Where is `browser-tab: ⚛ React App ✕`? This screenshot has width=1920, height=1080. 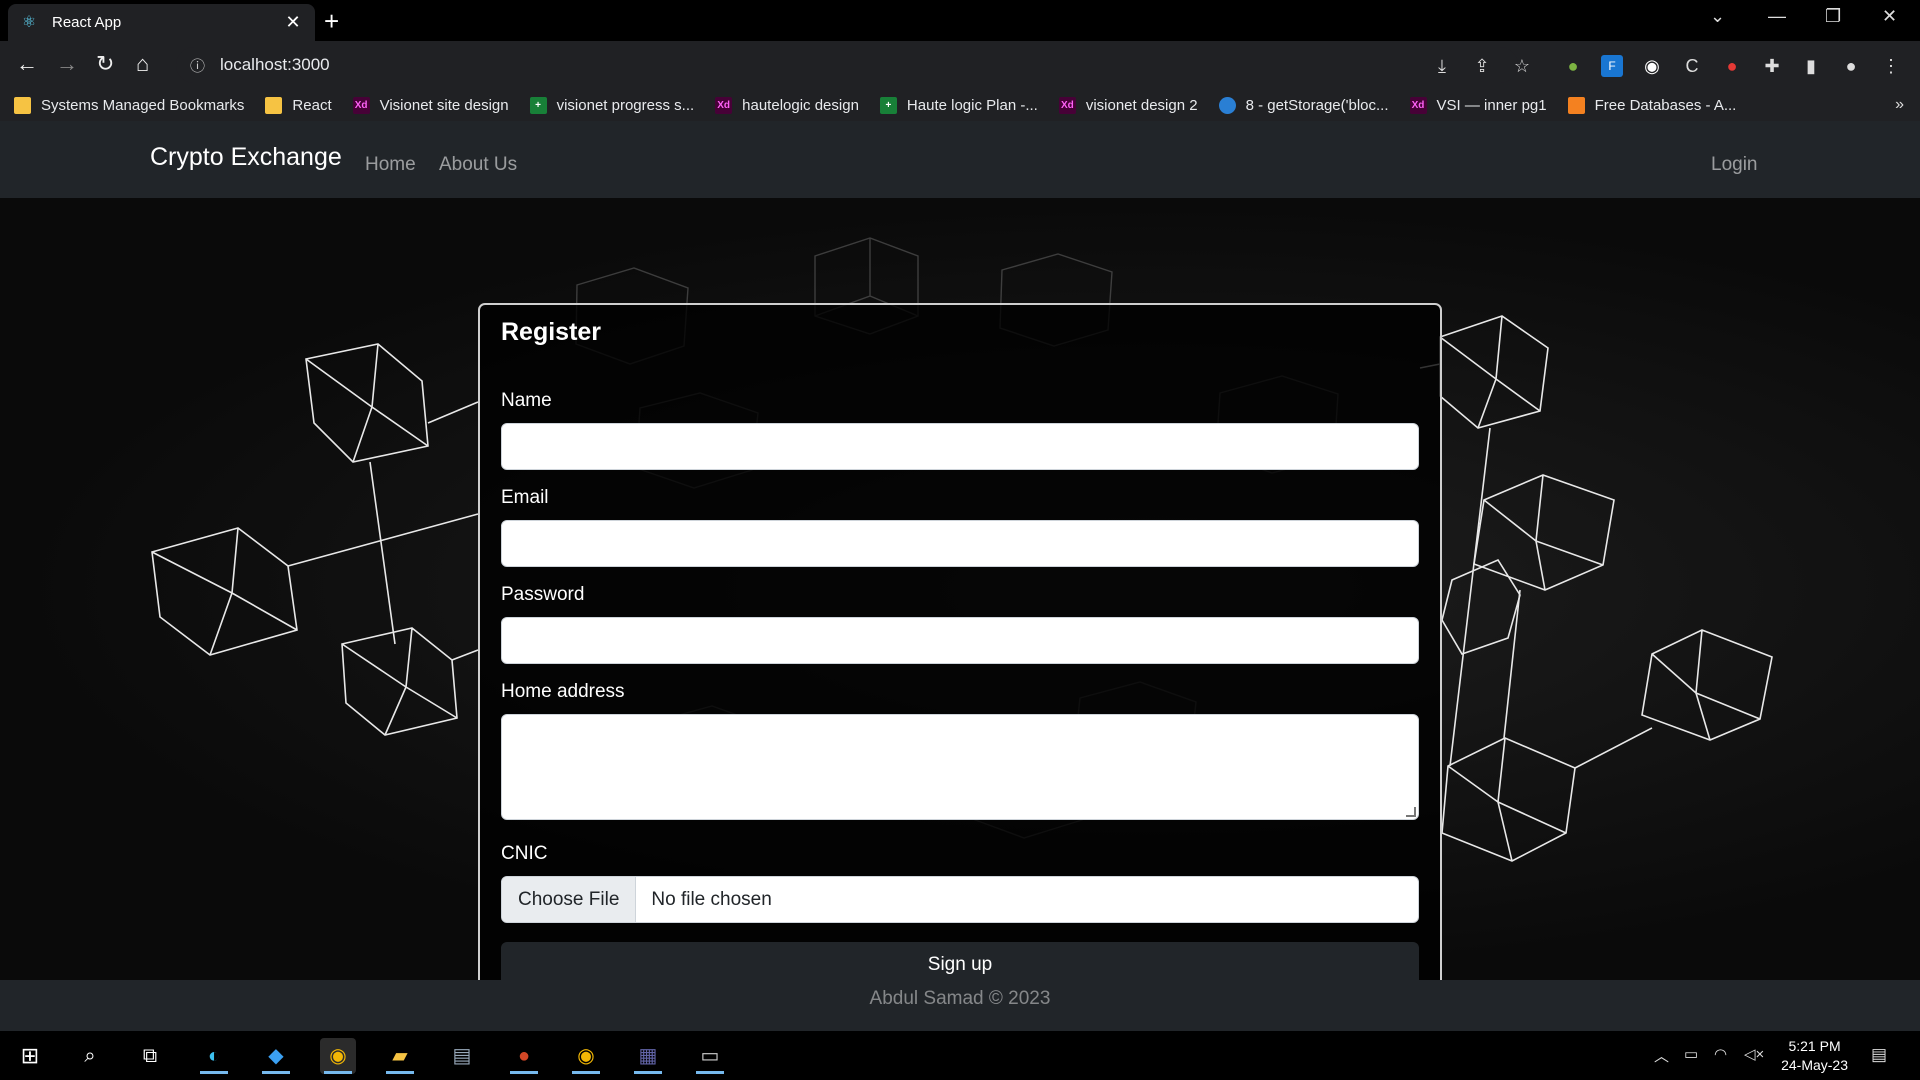 browser-tab: ⚛ React App ✕ is located at coordinates (161, 22).